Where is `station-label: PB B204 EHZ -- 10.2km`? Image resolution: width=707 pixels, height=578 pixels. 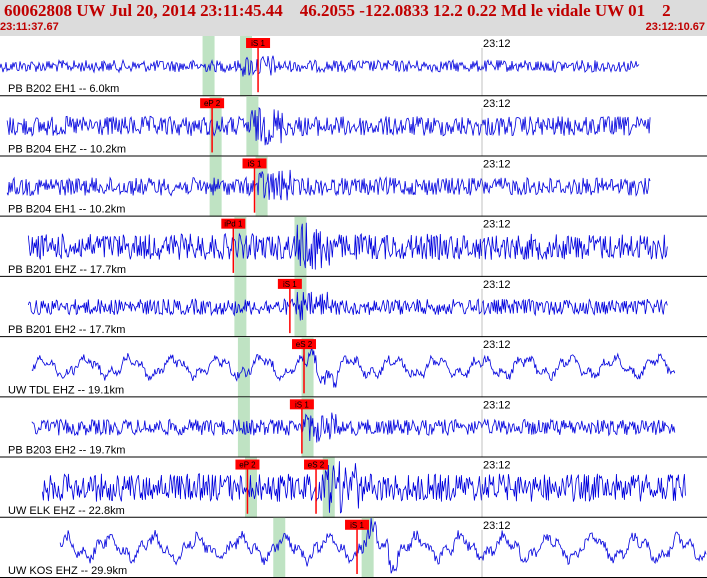 station-label: PB B204 EHZ -- 10.2km is located at coordinates (67, 149).